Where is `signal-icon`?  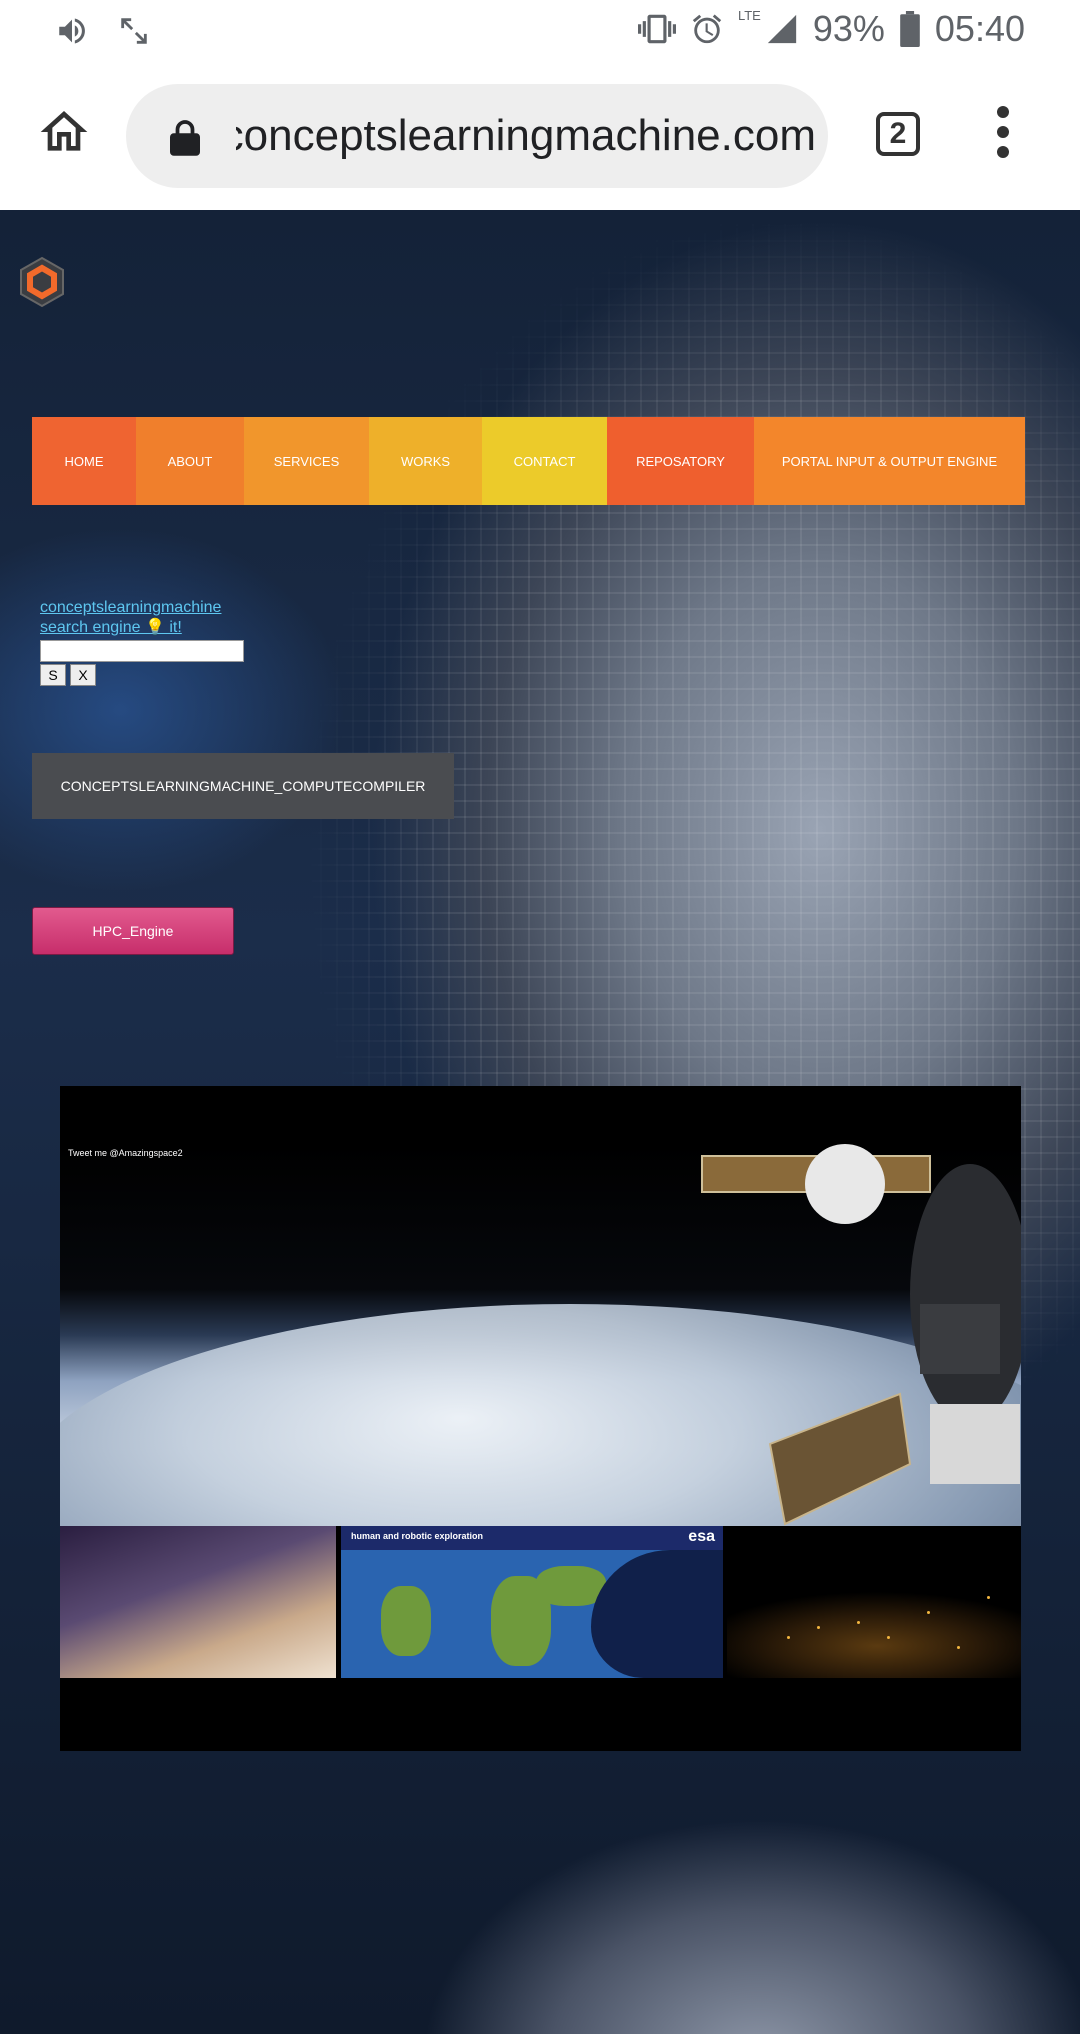
signal-icon is located at coordinates (782, 29).